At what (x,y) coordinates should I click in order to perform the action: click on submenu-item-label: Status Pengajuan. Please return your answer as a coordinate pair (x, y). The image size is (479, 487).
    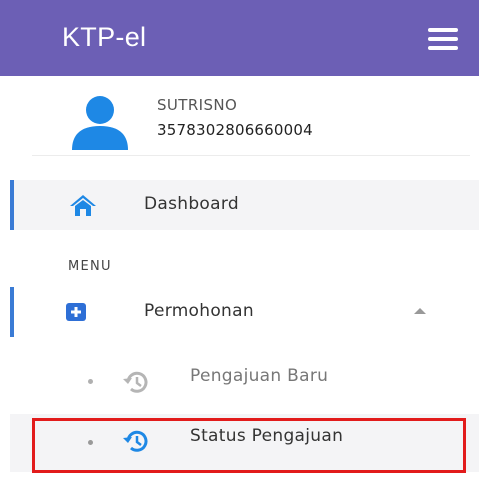
    Looking at the image, I should click on (267, 436).